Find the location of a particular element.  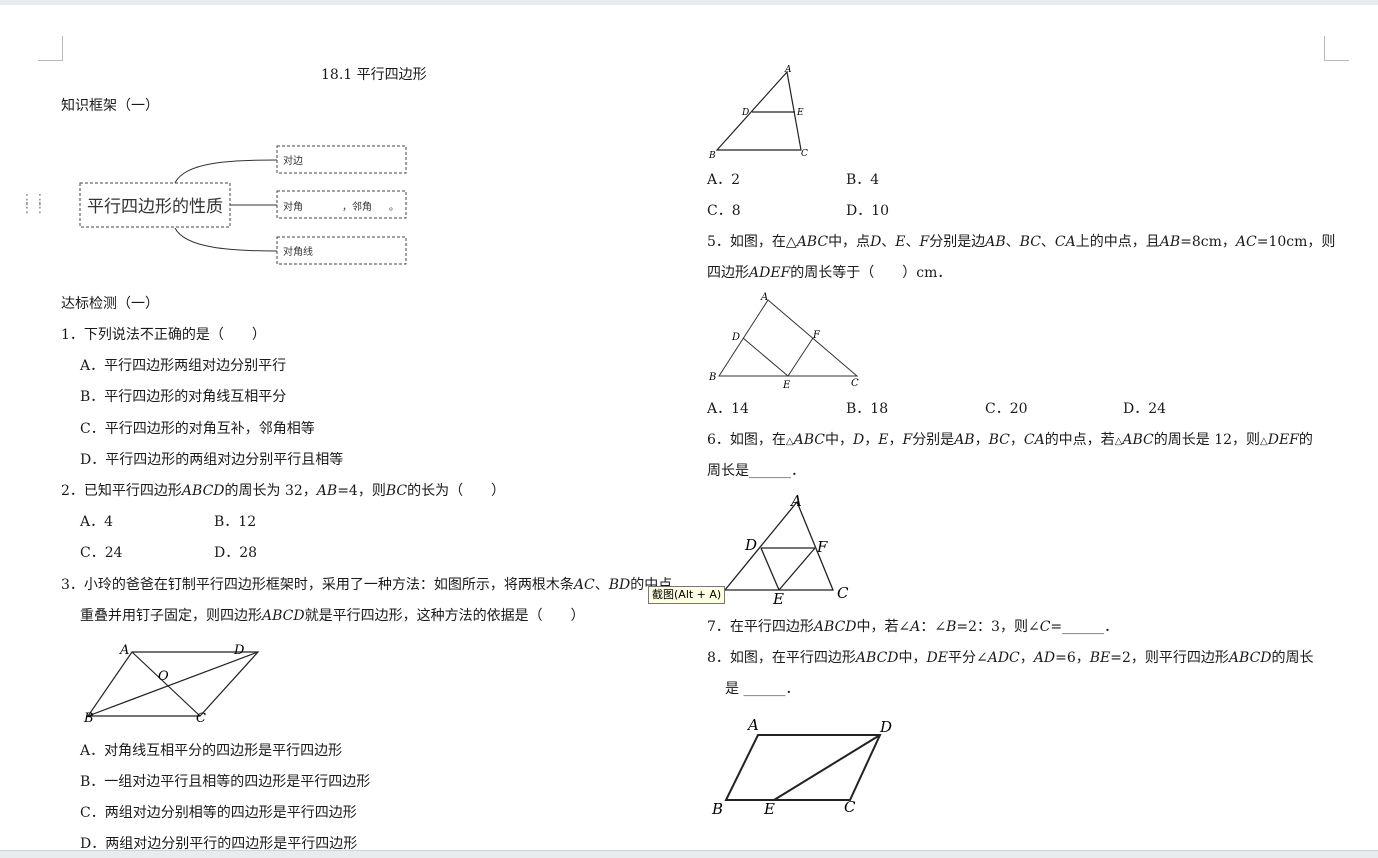

mindmap-branch-opposite-sides: 对边 is located at coordinates (293, 161).